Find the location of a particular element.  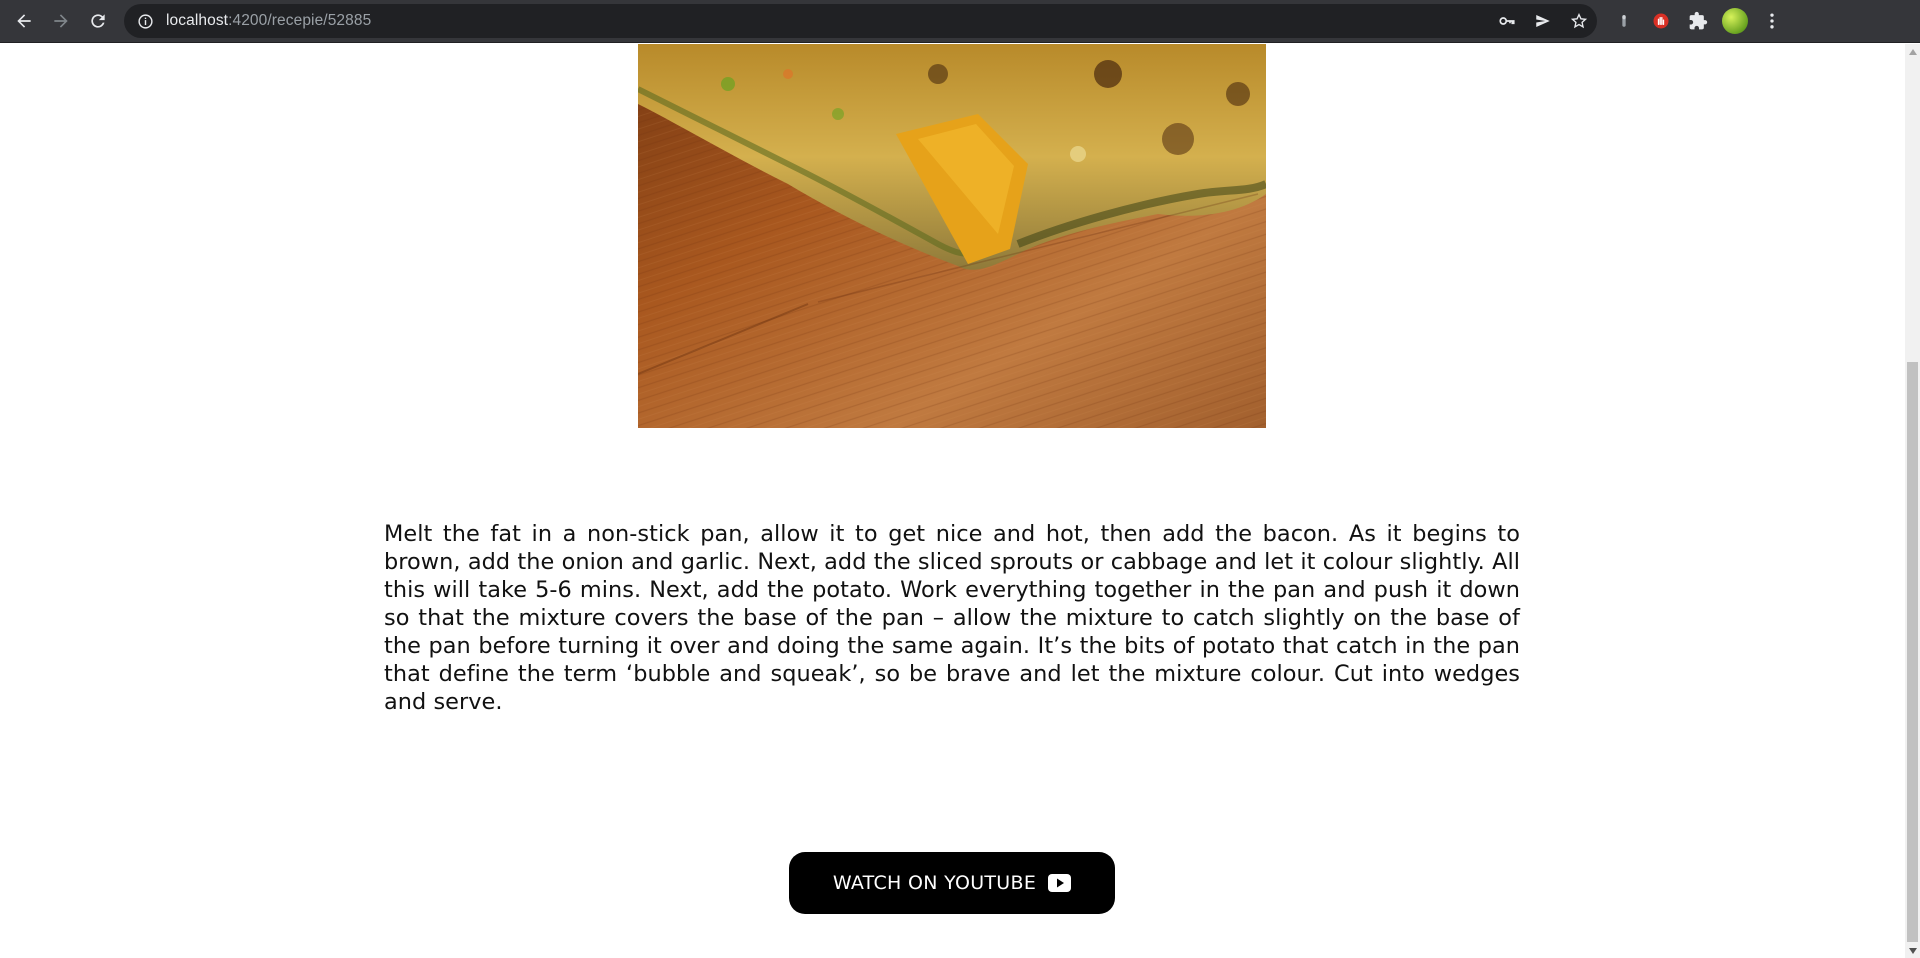

send-icon is located at coordinates (1543, 21).